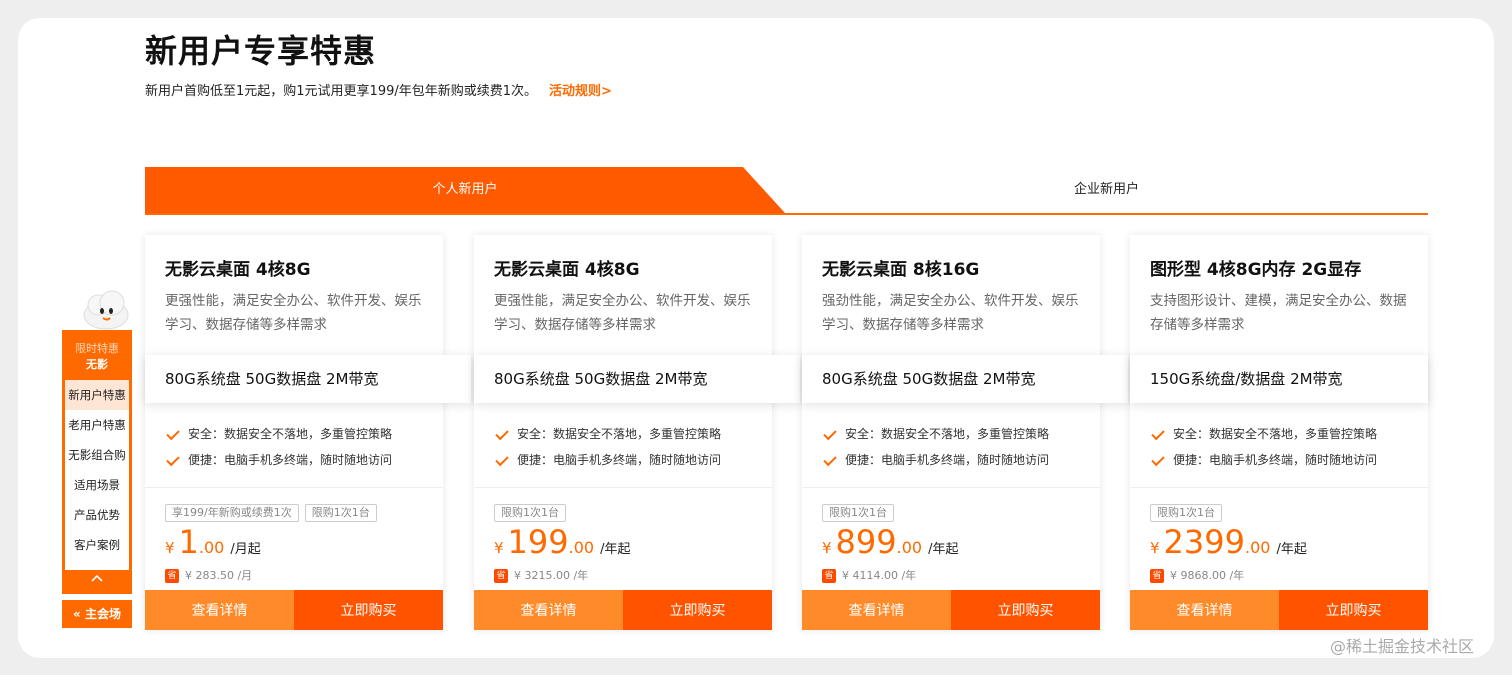 The width and height of the screenshot is (1512, 675). What do you see at coordinates (538, 542) in the screenshot?
I see `price-integer: 199` at bounding box center [538, 542].